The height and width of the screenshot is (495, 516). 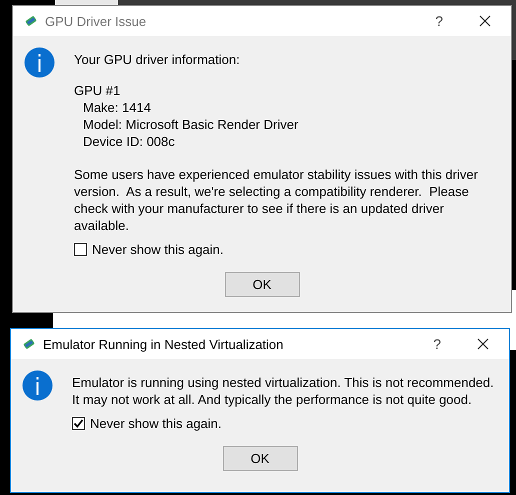 I want to click on checkmark-icon, so click(x=78, y=423).